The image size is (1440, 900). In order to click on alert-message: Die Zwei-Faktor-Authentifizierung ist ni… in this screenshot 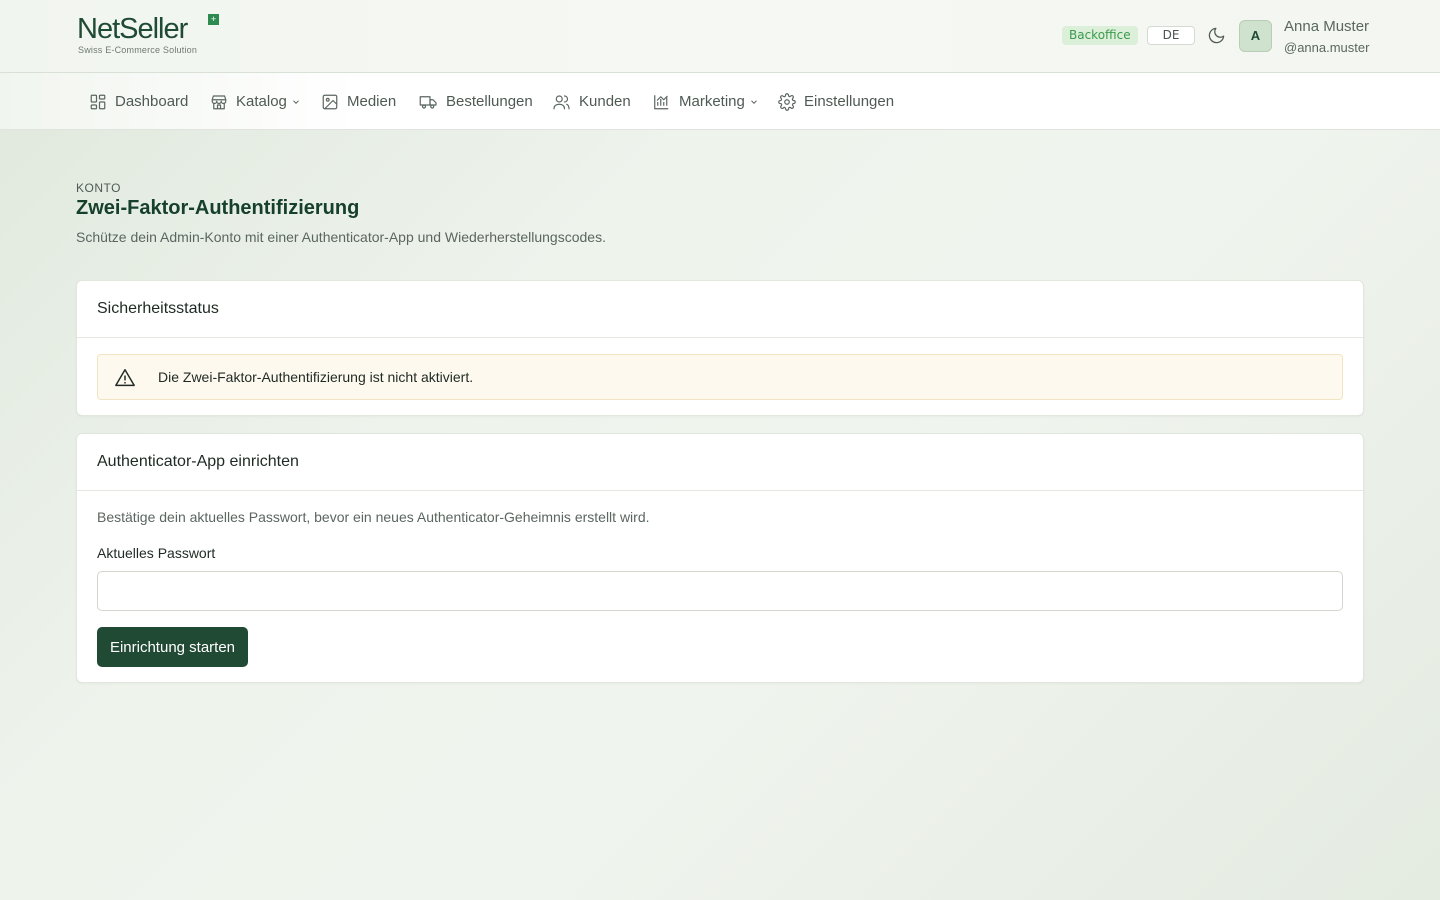, I will do `click(316, 377)`.